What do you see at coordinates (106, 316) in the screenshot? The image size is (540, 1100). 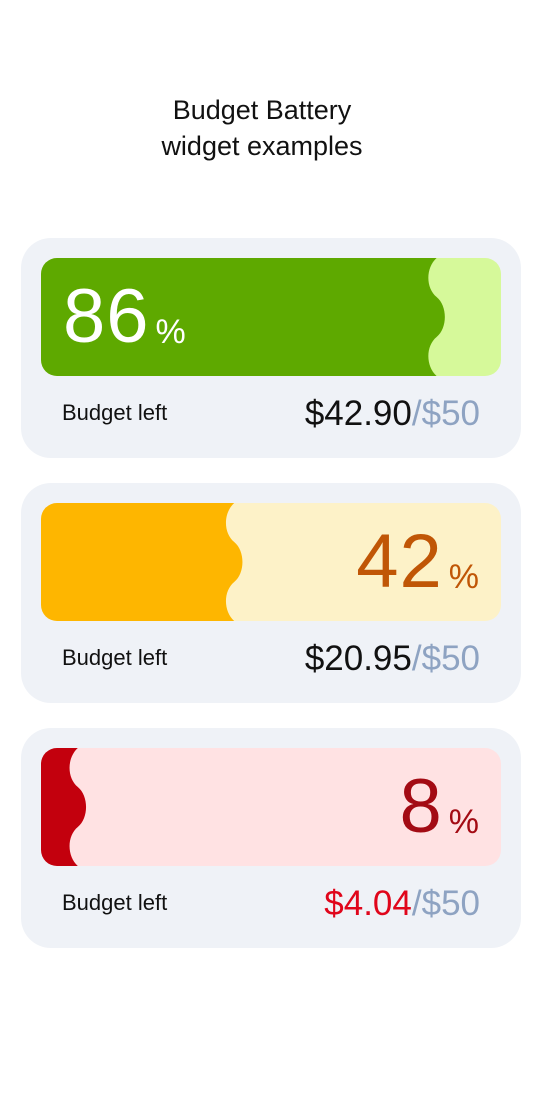 I see `battery-percent-value: 86` at bounding box center [106, 316].